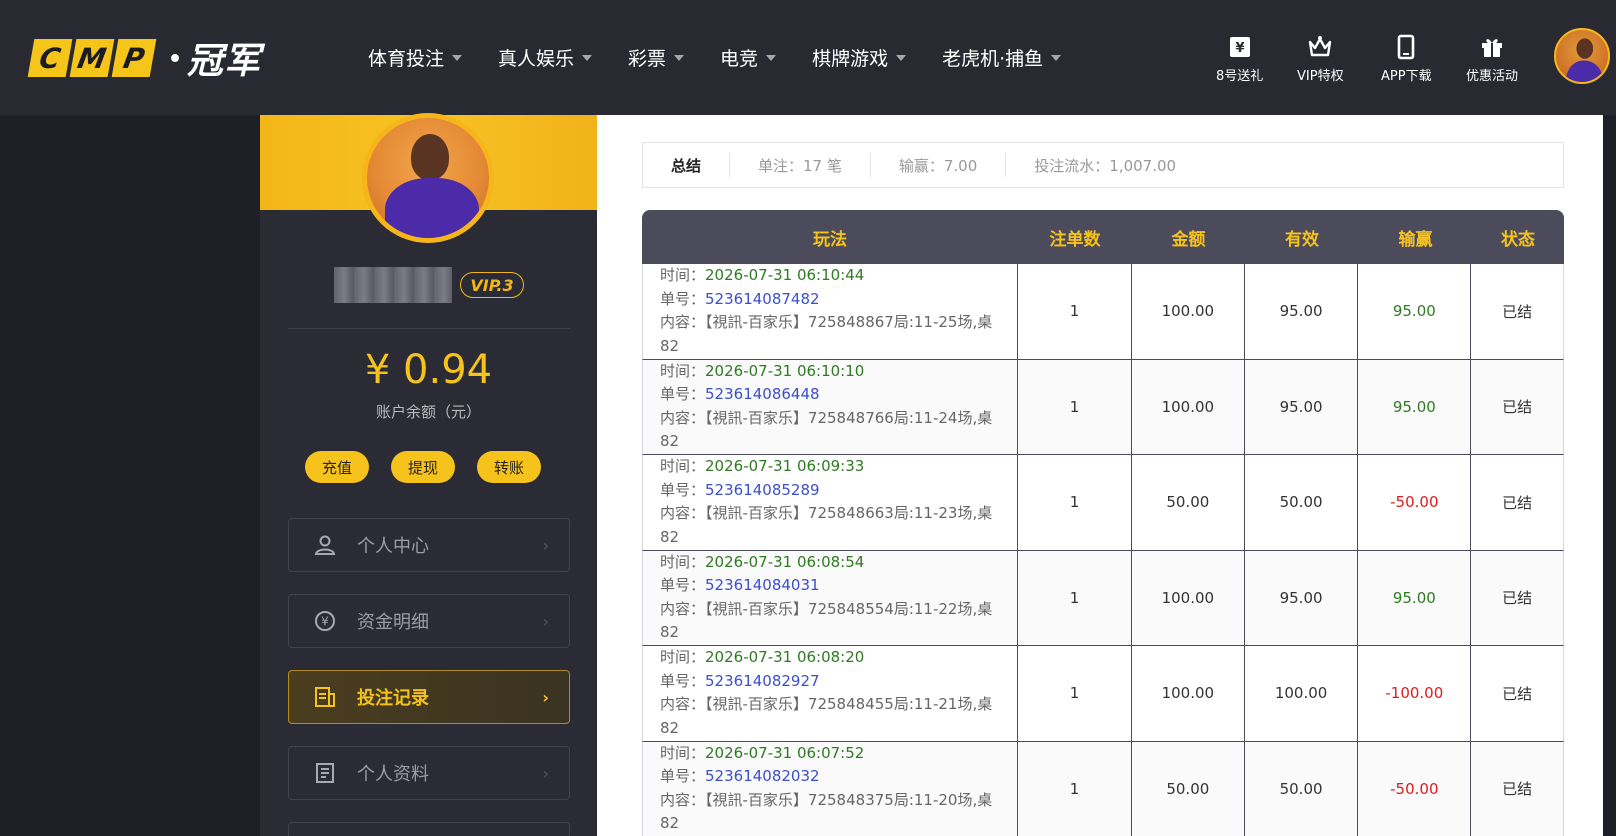 The image size is (1616, 836). Describe the element at coordinates (1302, 239) in the screenshot. I see `column-header-valid: 有效` at that location.